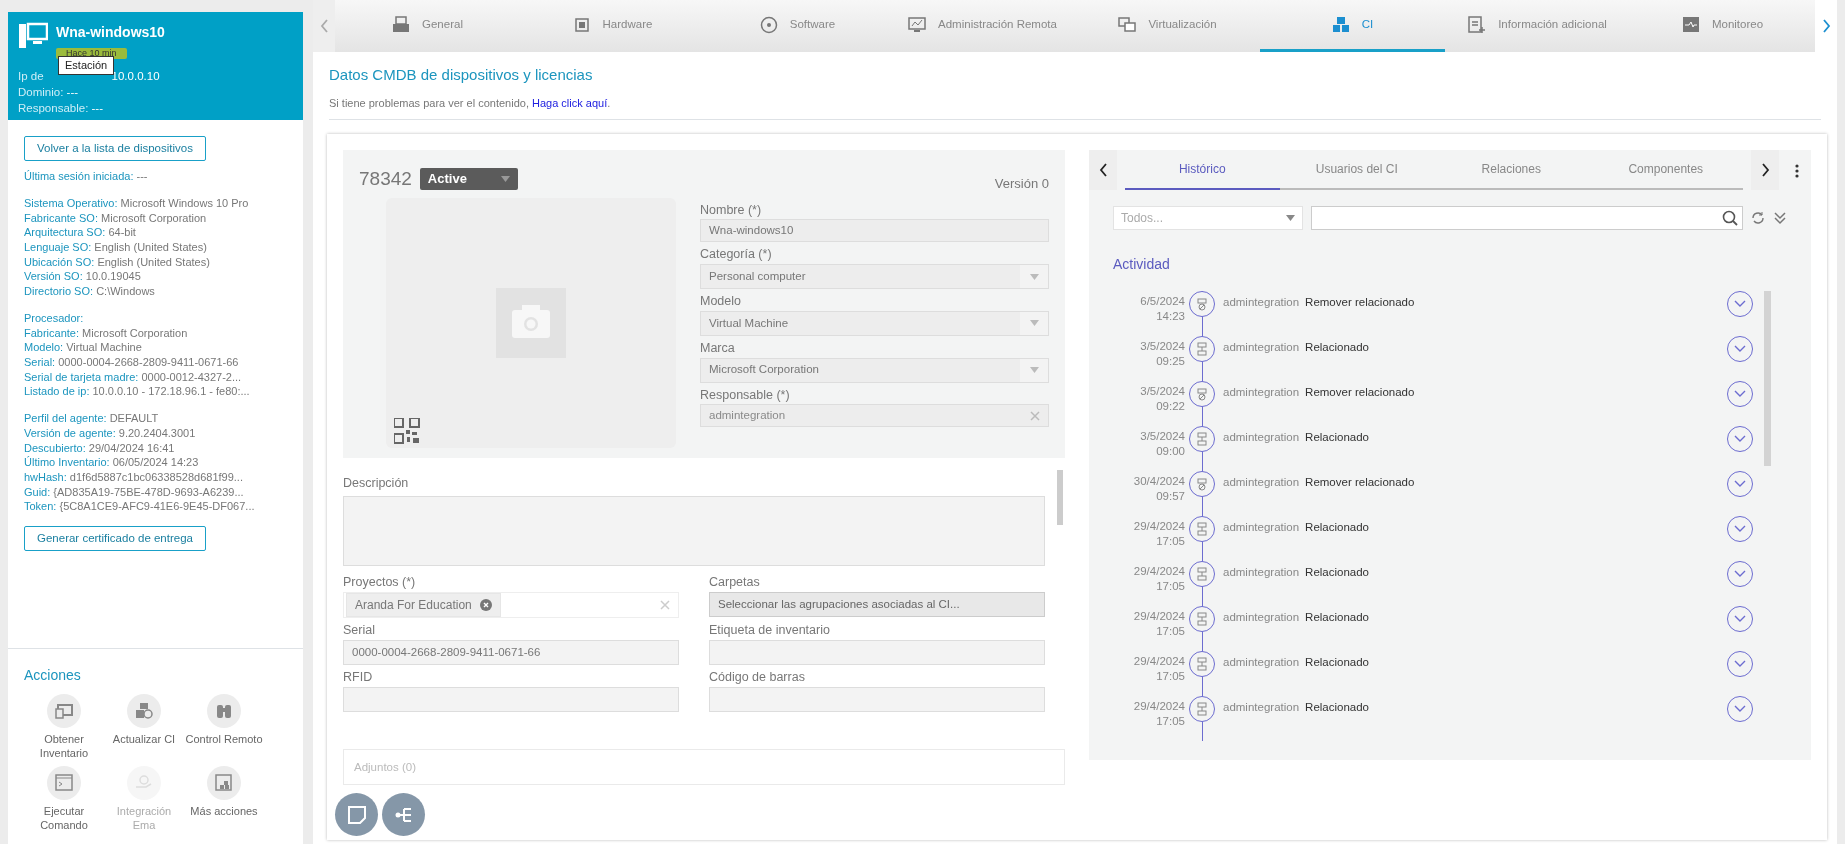 The width and height of the screenshot is (1845, 844). I want to click on chevron-left-icon, so click(1103, 170).